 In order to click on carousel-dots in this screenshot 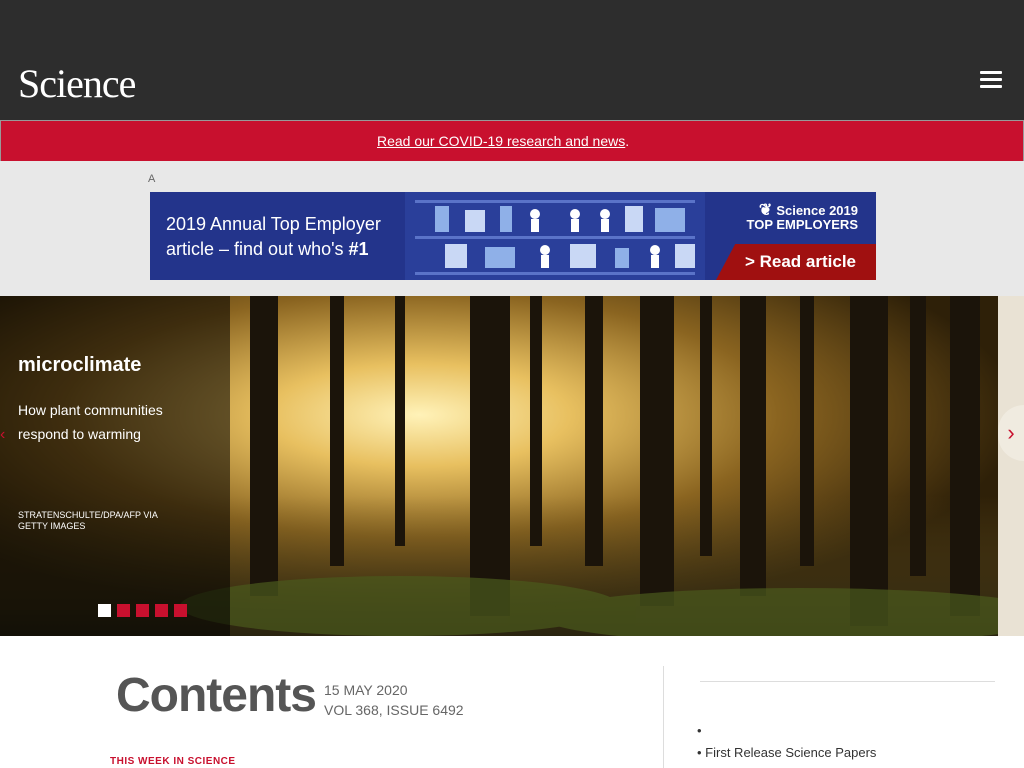, I will do `click(145, 613)`.